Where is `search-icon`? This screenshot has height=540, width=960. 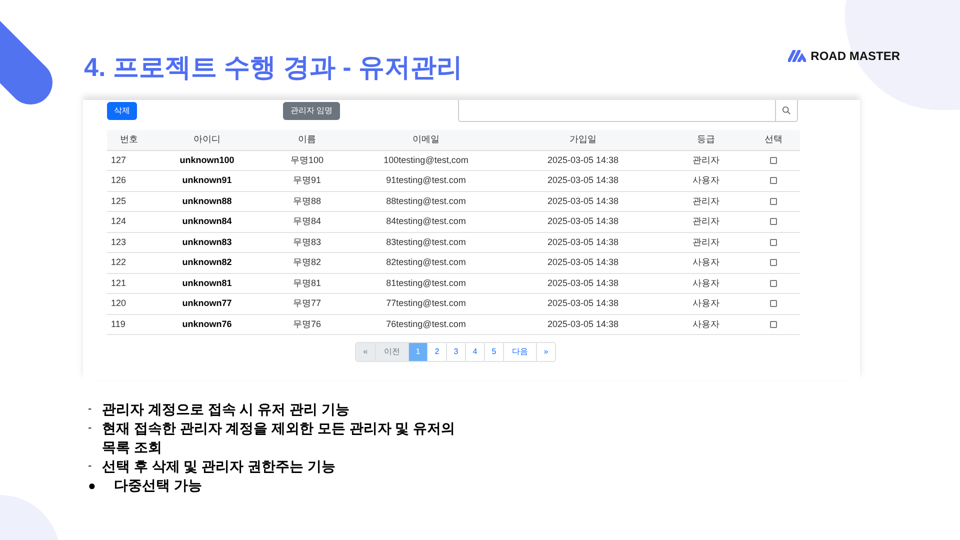 search-icon is located at coordinates (786, 110).